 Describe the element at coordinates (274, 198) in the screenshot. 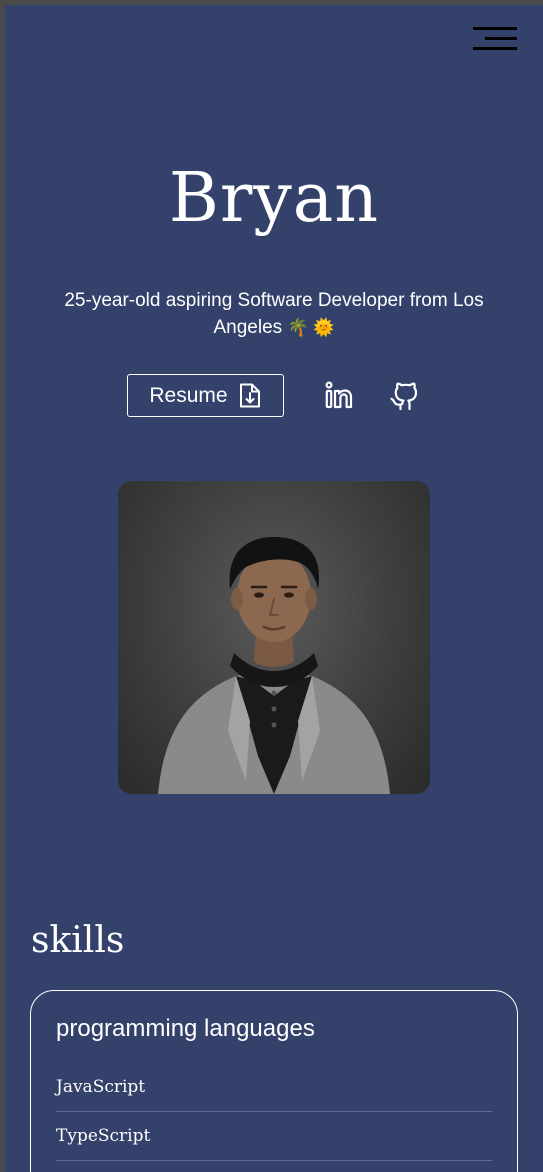

I see `hero-name: Bryan` at that location.